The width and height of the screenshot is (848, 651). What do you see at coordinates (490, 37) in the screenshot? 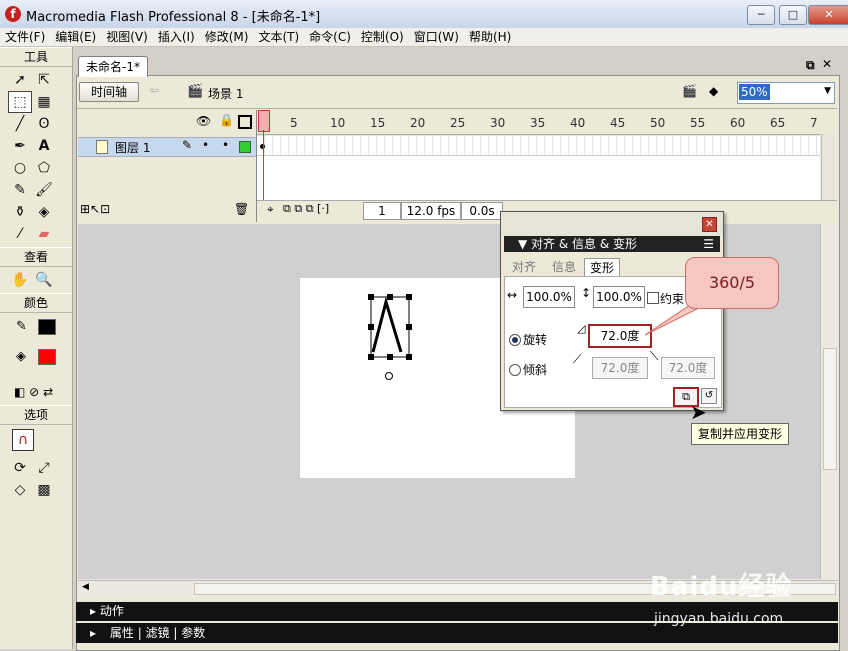
I see `menu-help: 帮助(H)` at bounding box center [490, 37].